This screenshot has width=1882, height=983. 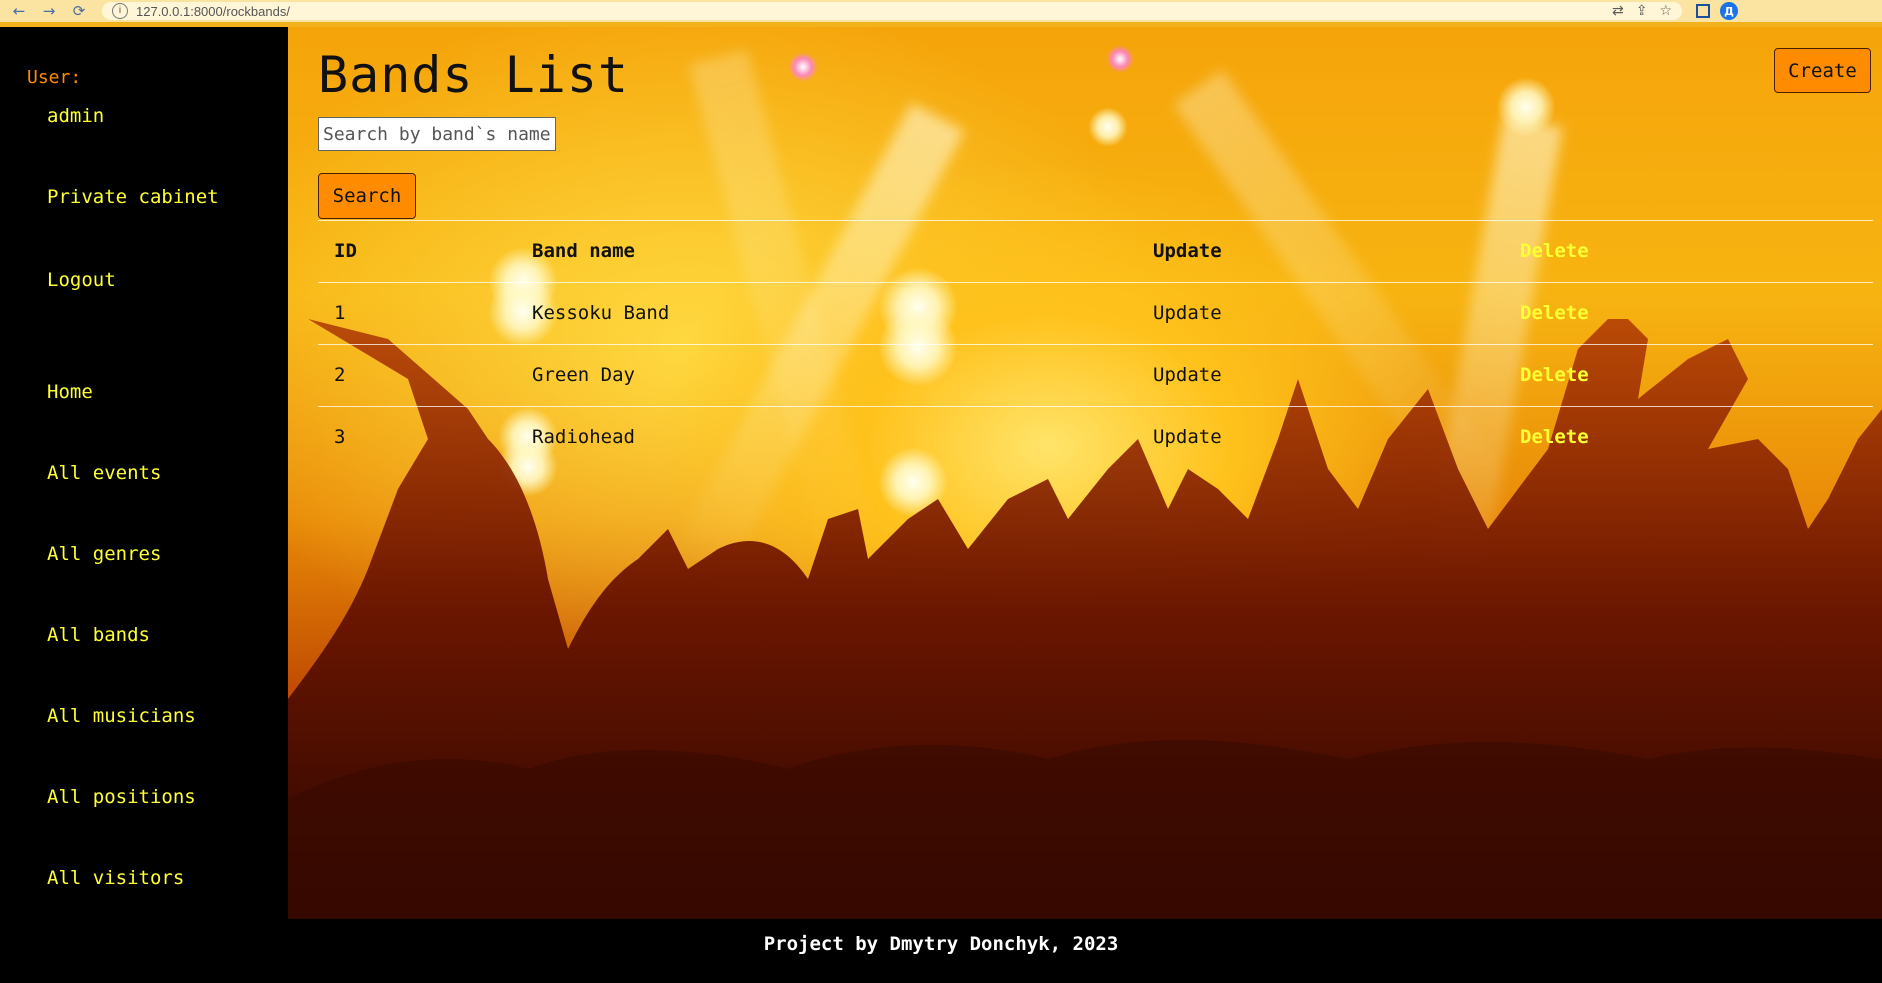 I want to click on nav-all-events: All events, so click(x=104, y=473).